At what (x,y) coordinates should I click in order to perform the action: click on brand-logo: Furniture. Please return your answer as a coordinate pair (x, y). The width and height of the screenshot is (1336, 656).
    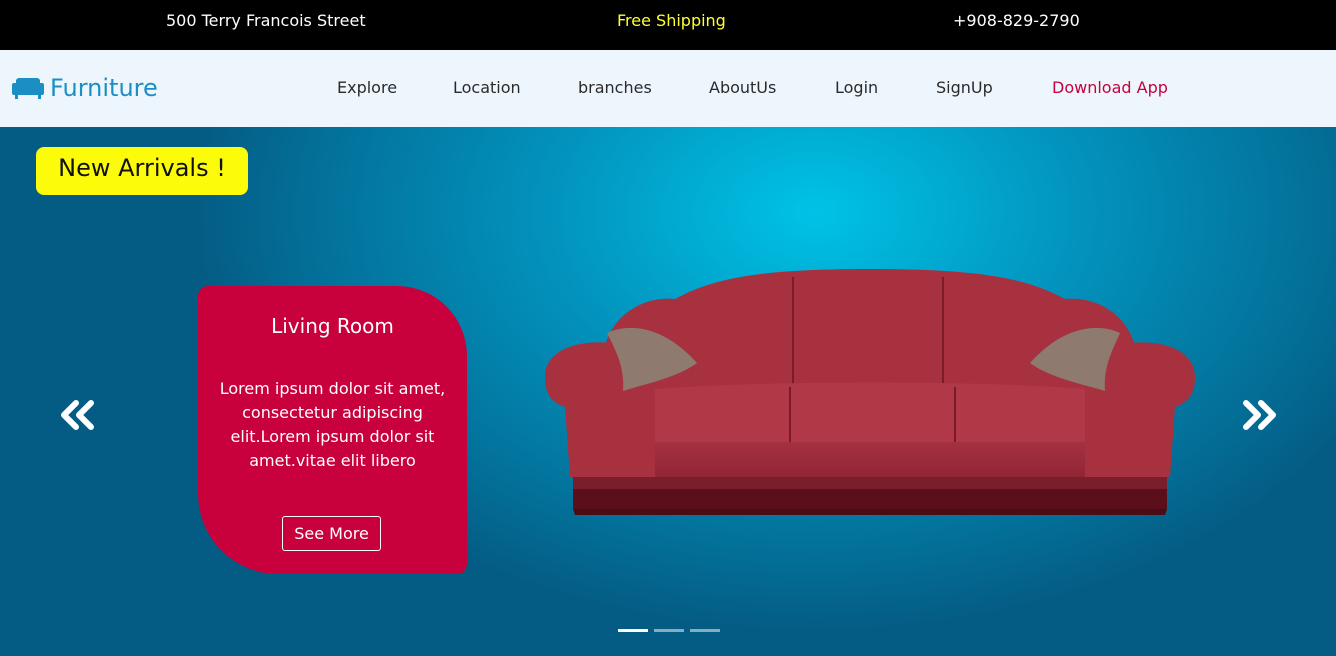
    Looking at the image, I should click on (85, 88).